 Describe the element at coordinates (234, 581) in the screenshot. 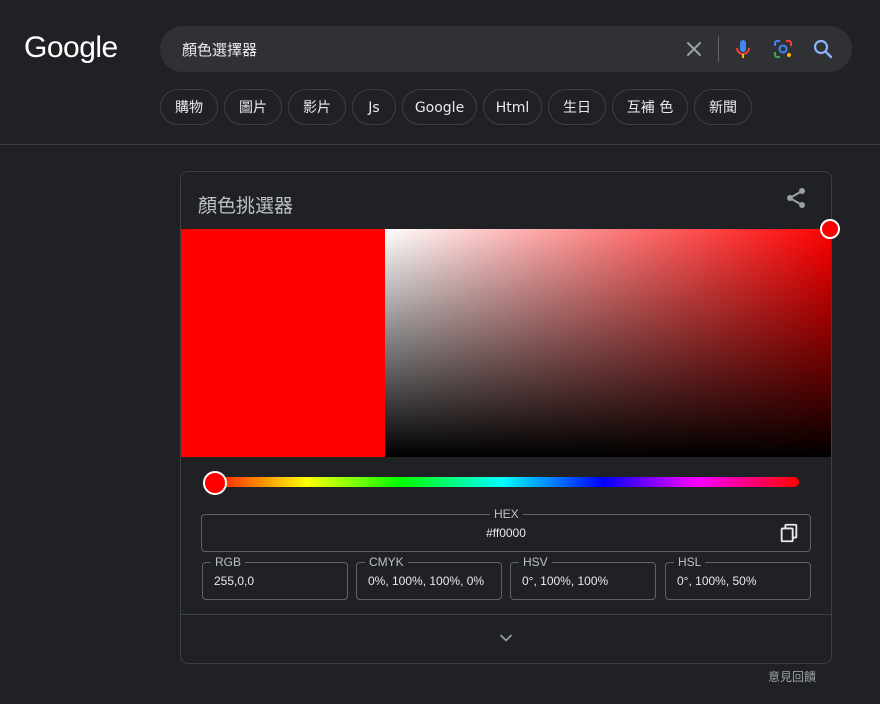

I see `rgb-value: 255,0,0` at that location.